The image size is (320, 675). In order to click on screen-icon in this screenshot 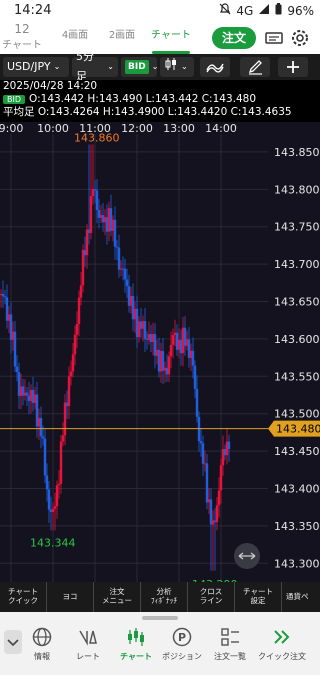, I will do `click(274, 38)`.